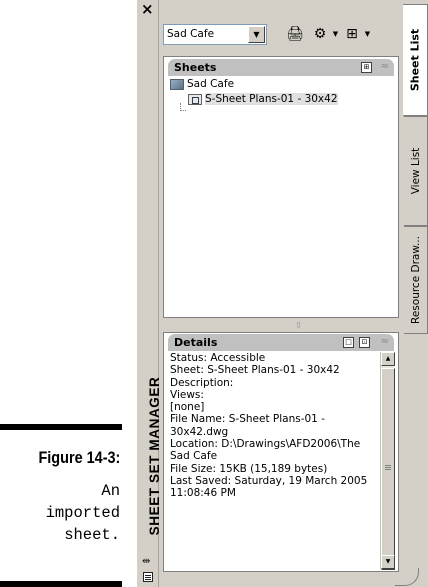 This screenshot has width=428, height=587. What do you see at coordinates (388, 562) in the screenshot?
I see `scroll-down-icon: ▼` at bounding box center [388, 562].